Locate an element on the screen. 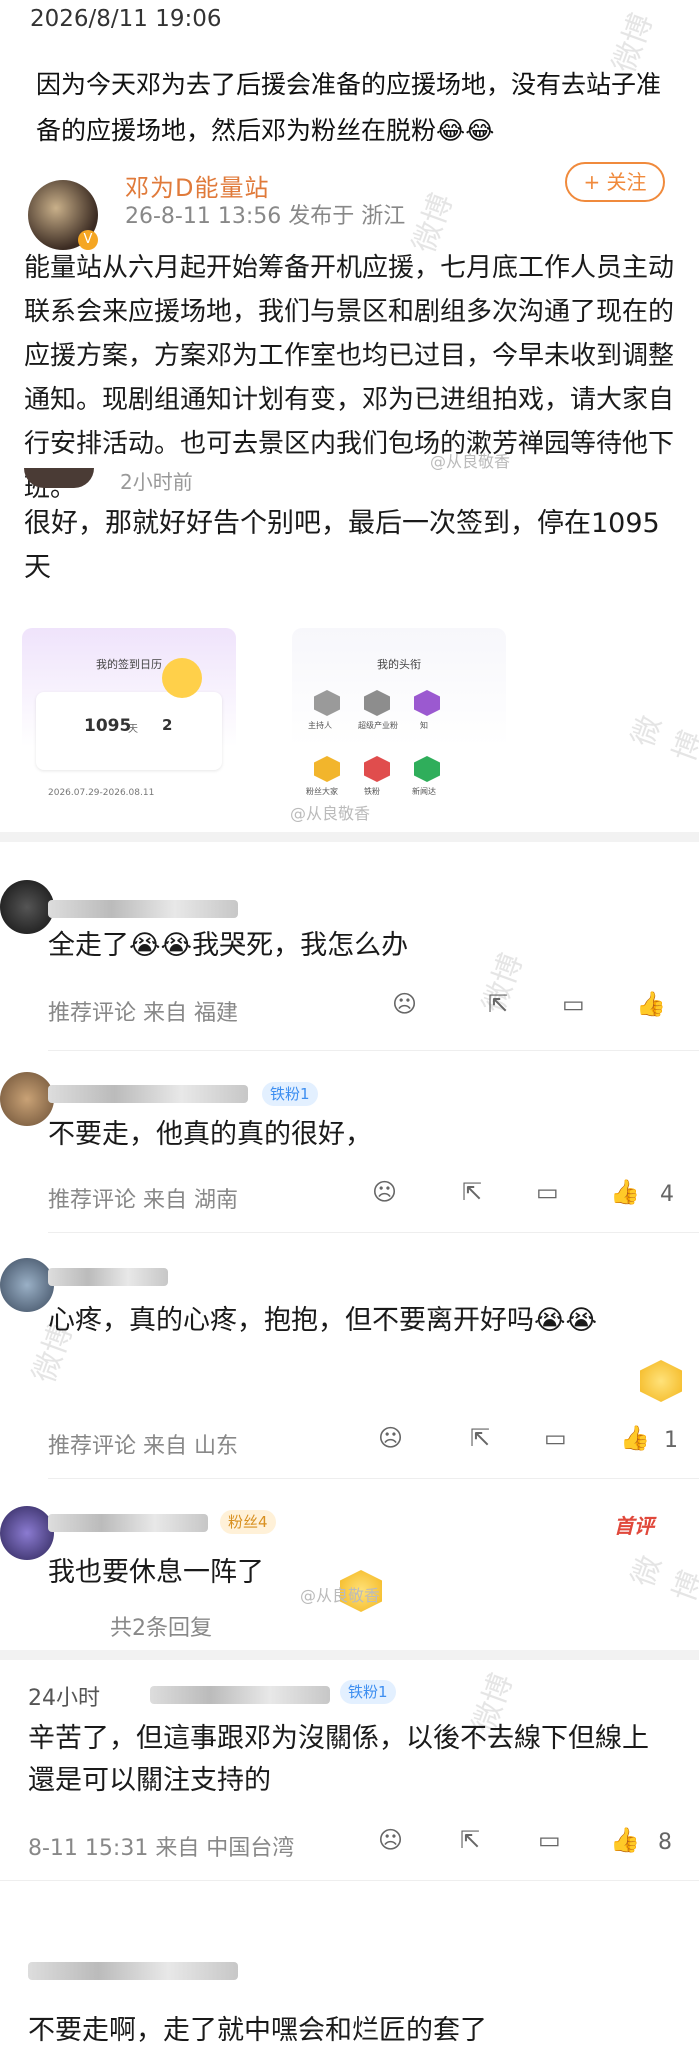  watermark-weibo: 微博 is located at coordinates (662, 739).